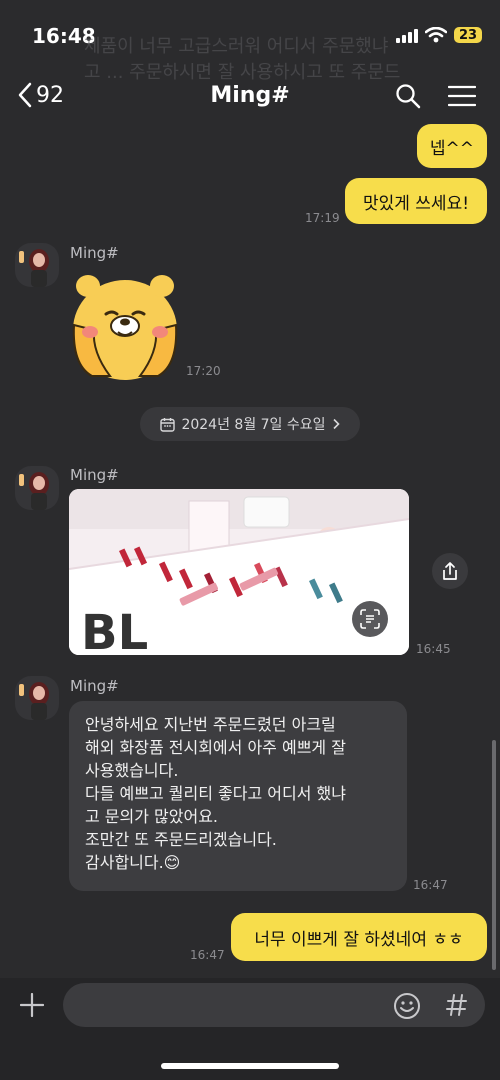 Image resolution: width=500 pixels, height=1080 pixels. I want to click on my-message-bubble: 맛있게 쓰세요!, so click(416, 201).